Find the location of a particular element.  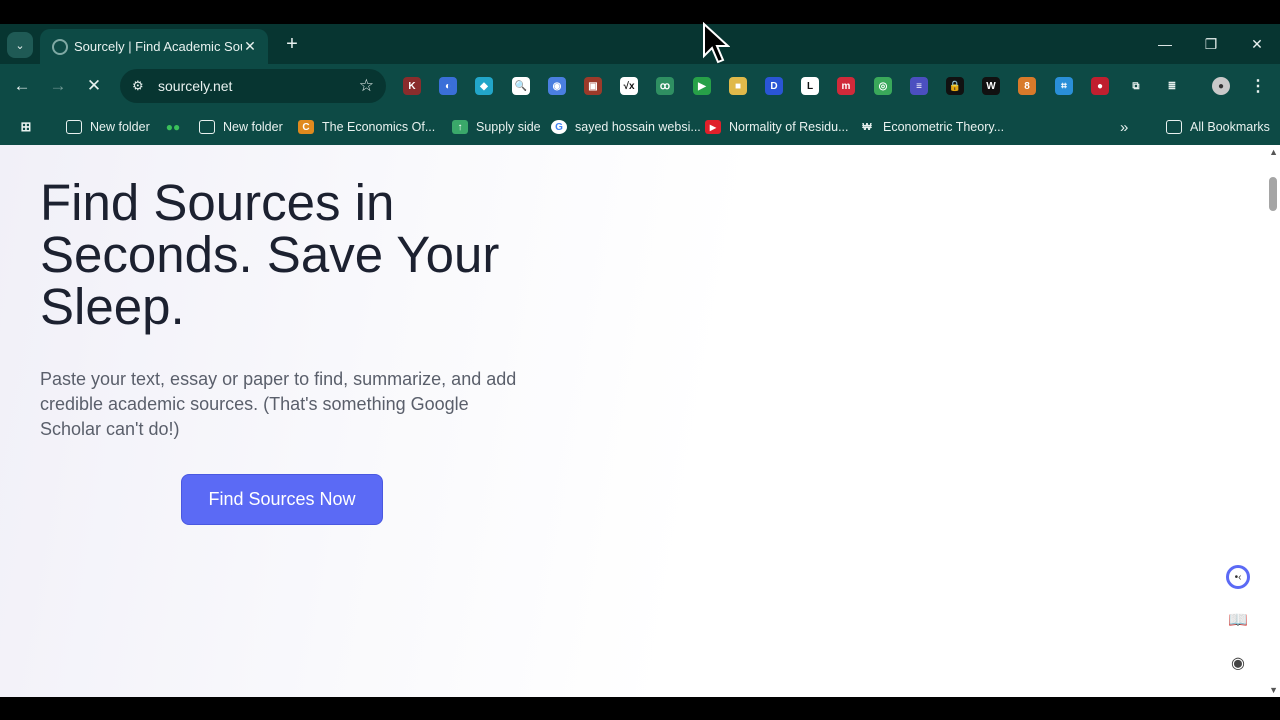

site-info-icon: ⚙ is located at coordinates (141, 86).